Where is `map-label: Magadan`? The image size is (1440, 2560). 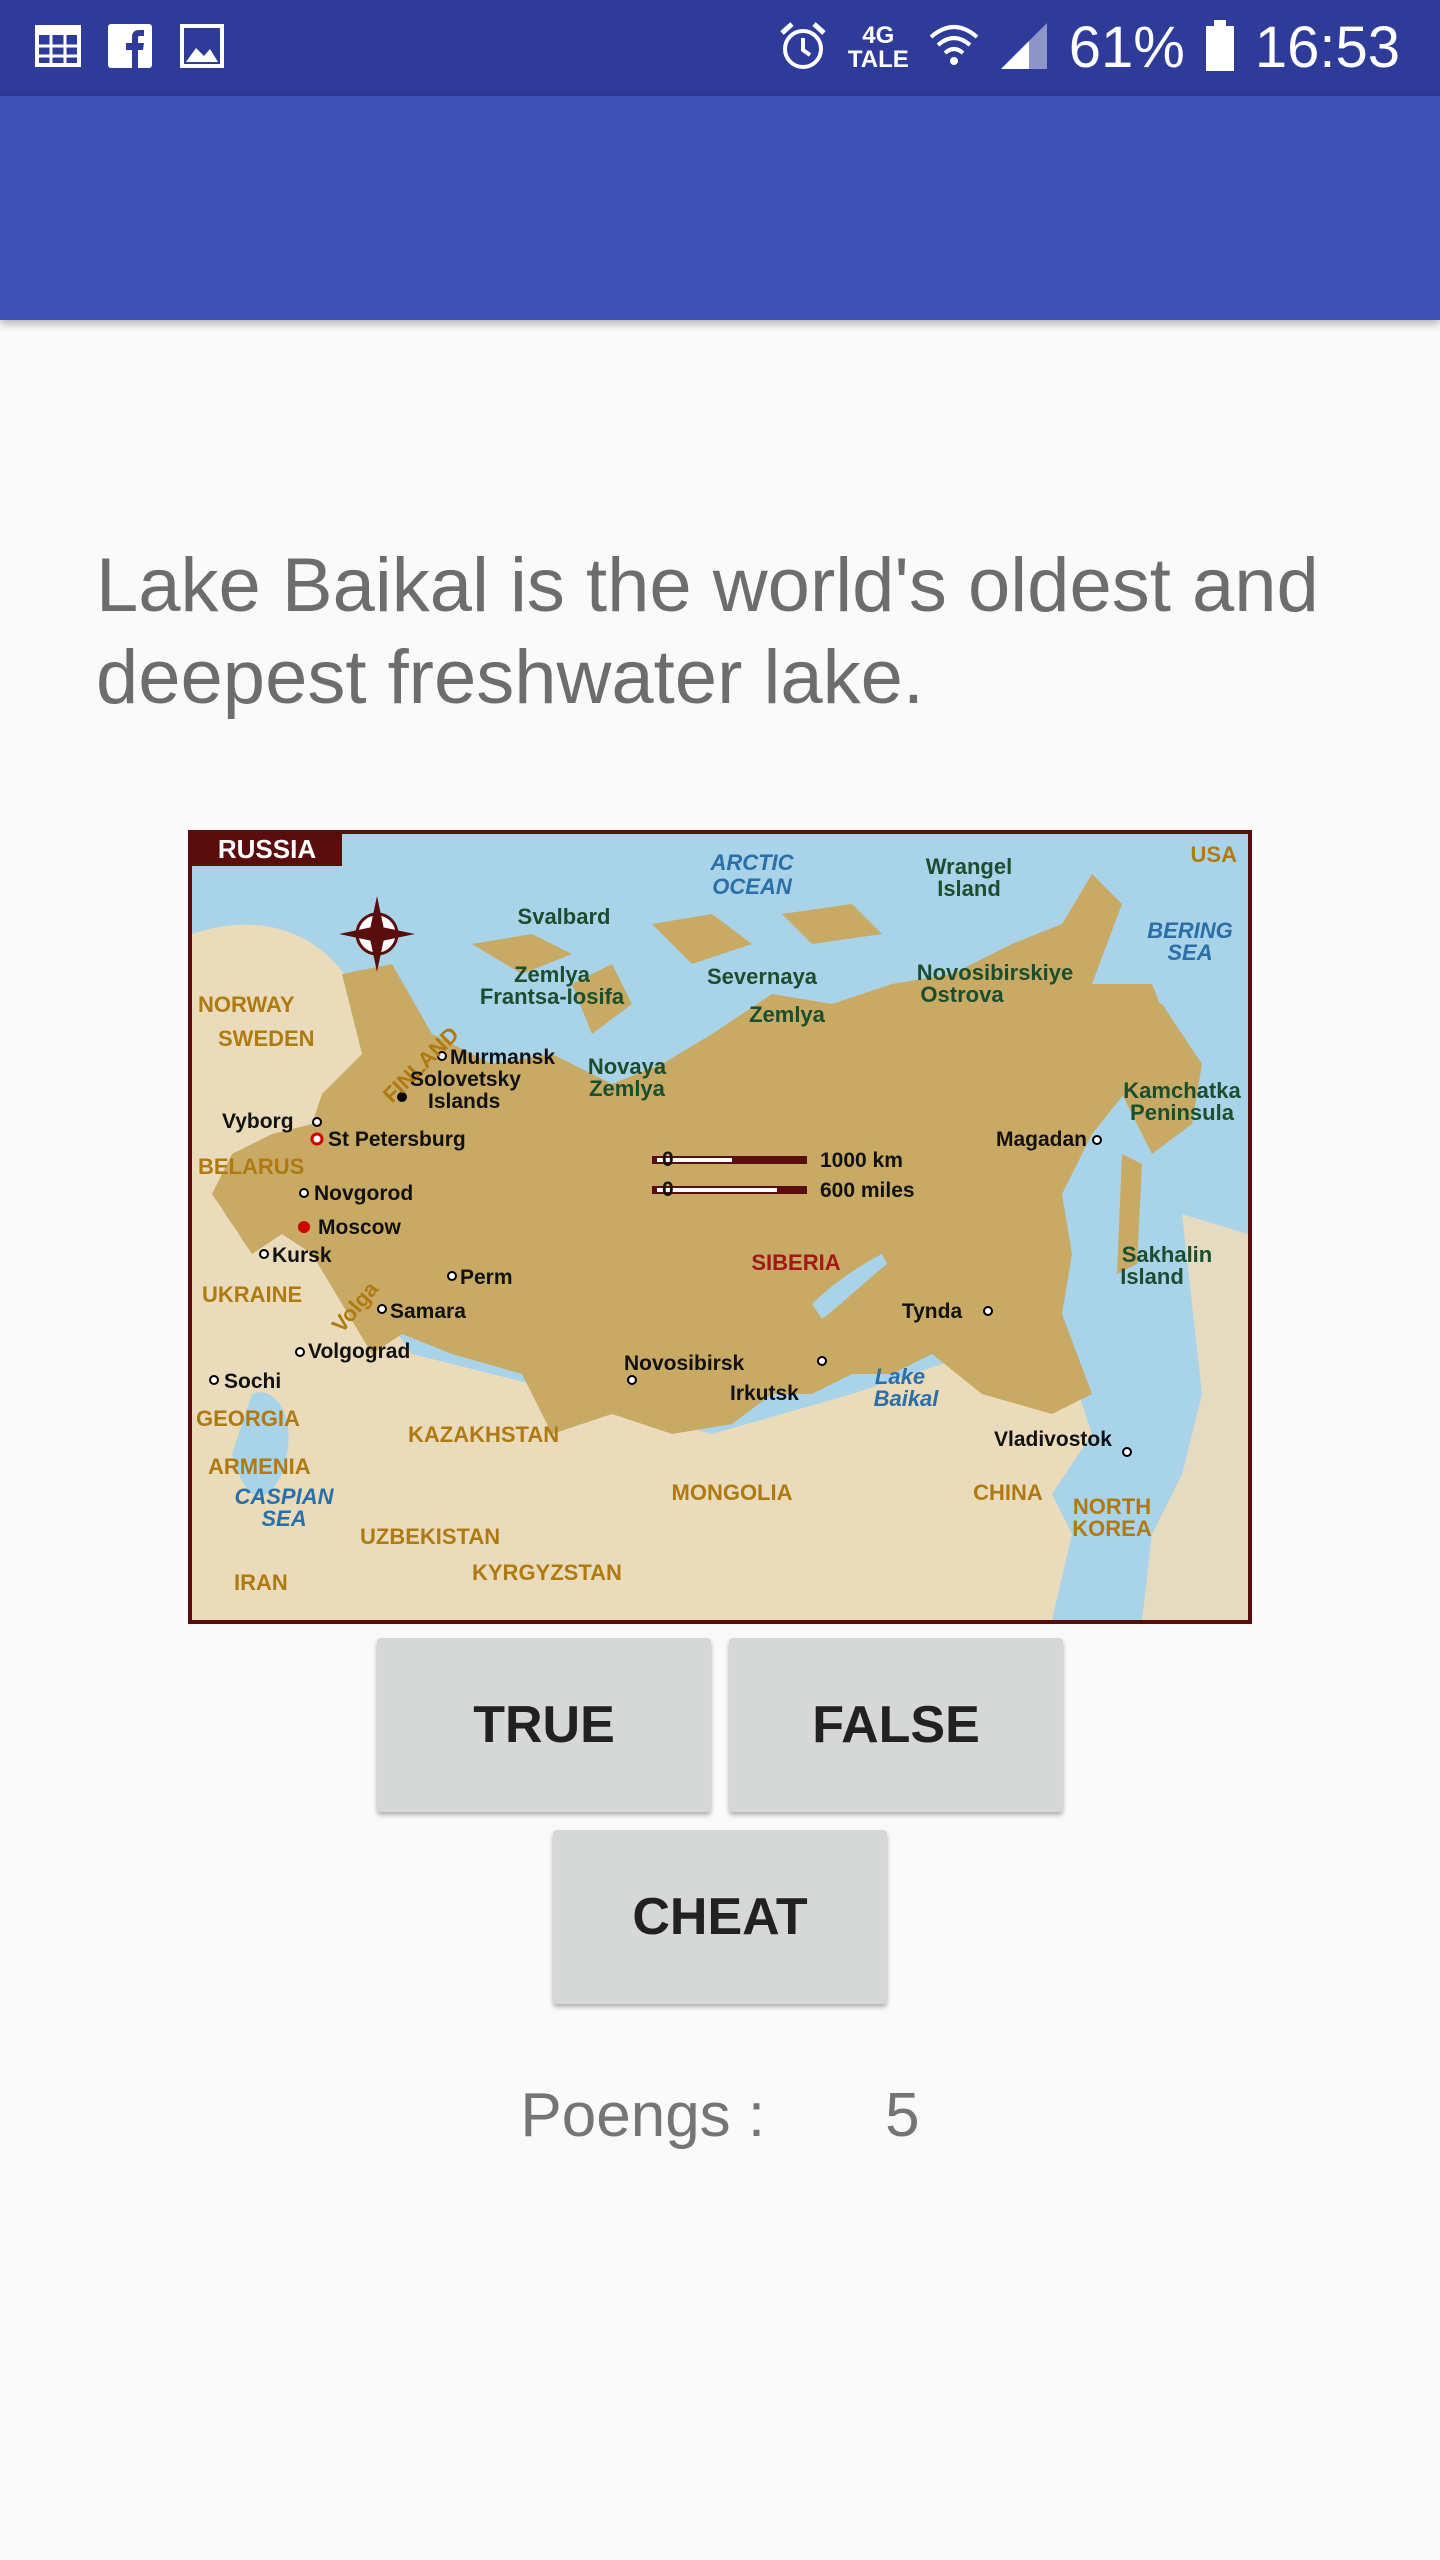
map-label: Magadan is located at coordinates (1041, 1139).